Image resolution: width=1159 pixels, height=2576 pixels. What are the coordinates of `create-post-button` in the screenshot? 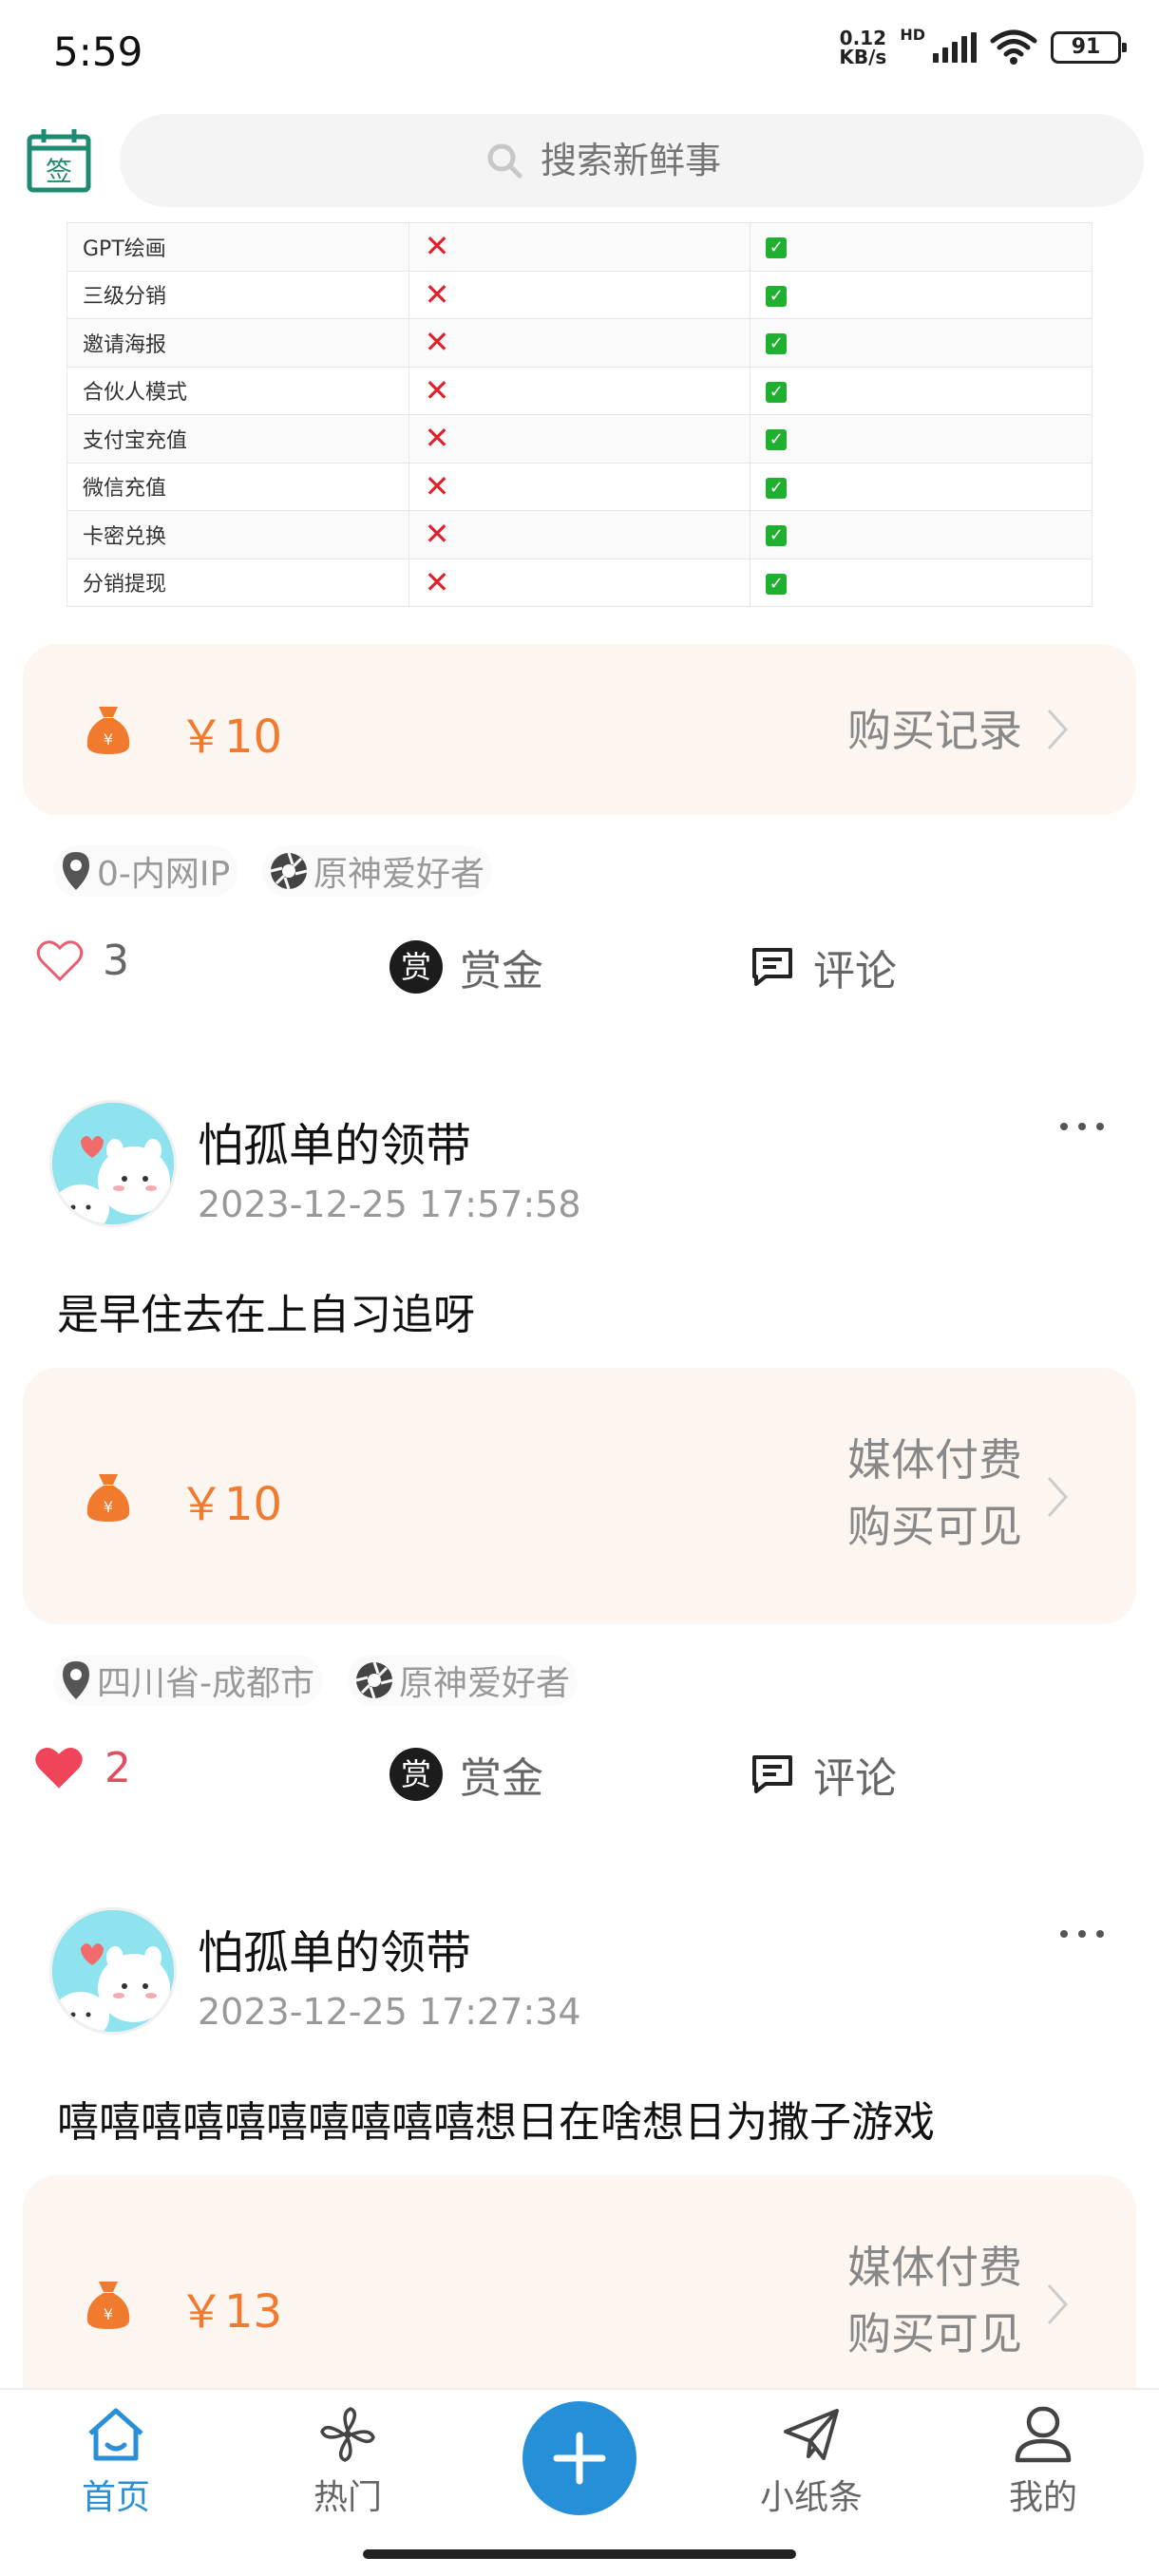 It's located at (579, 2458).